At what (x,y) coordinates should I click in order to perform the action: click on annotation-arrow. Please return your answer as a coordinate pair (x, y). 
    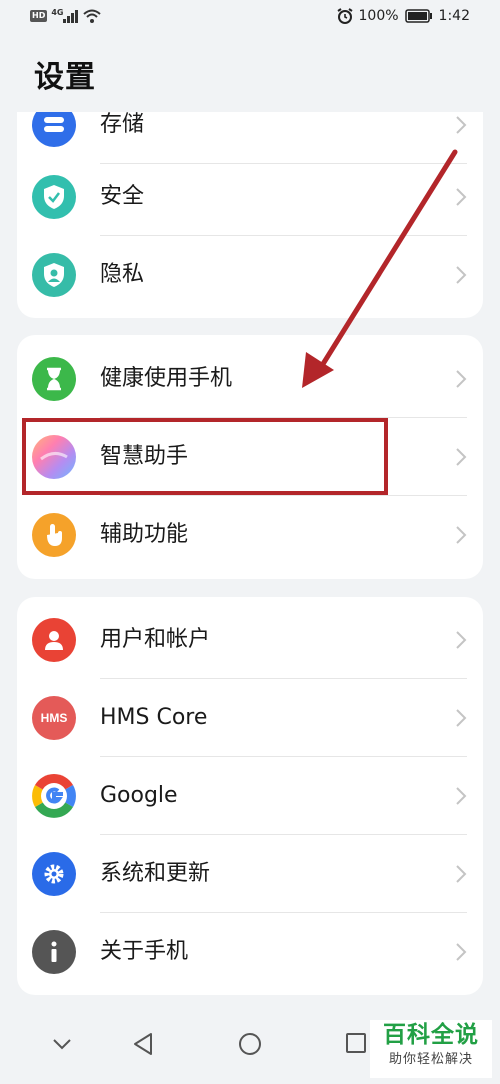
    Looking at the image, I should click on (380, 268).